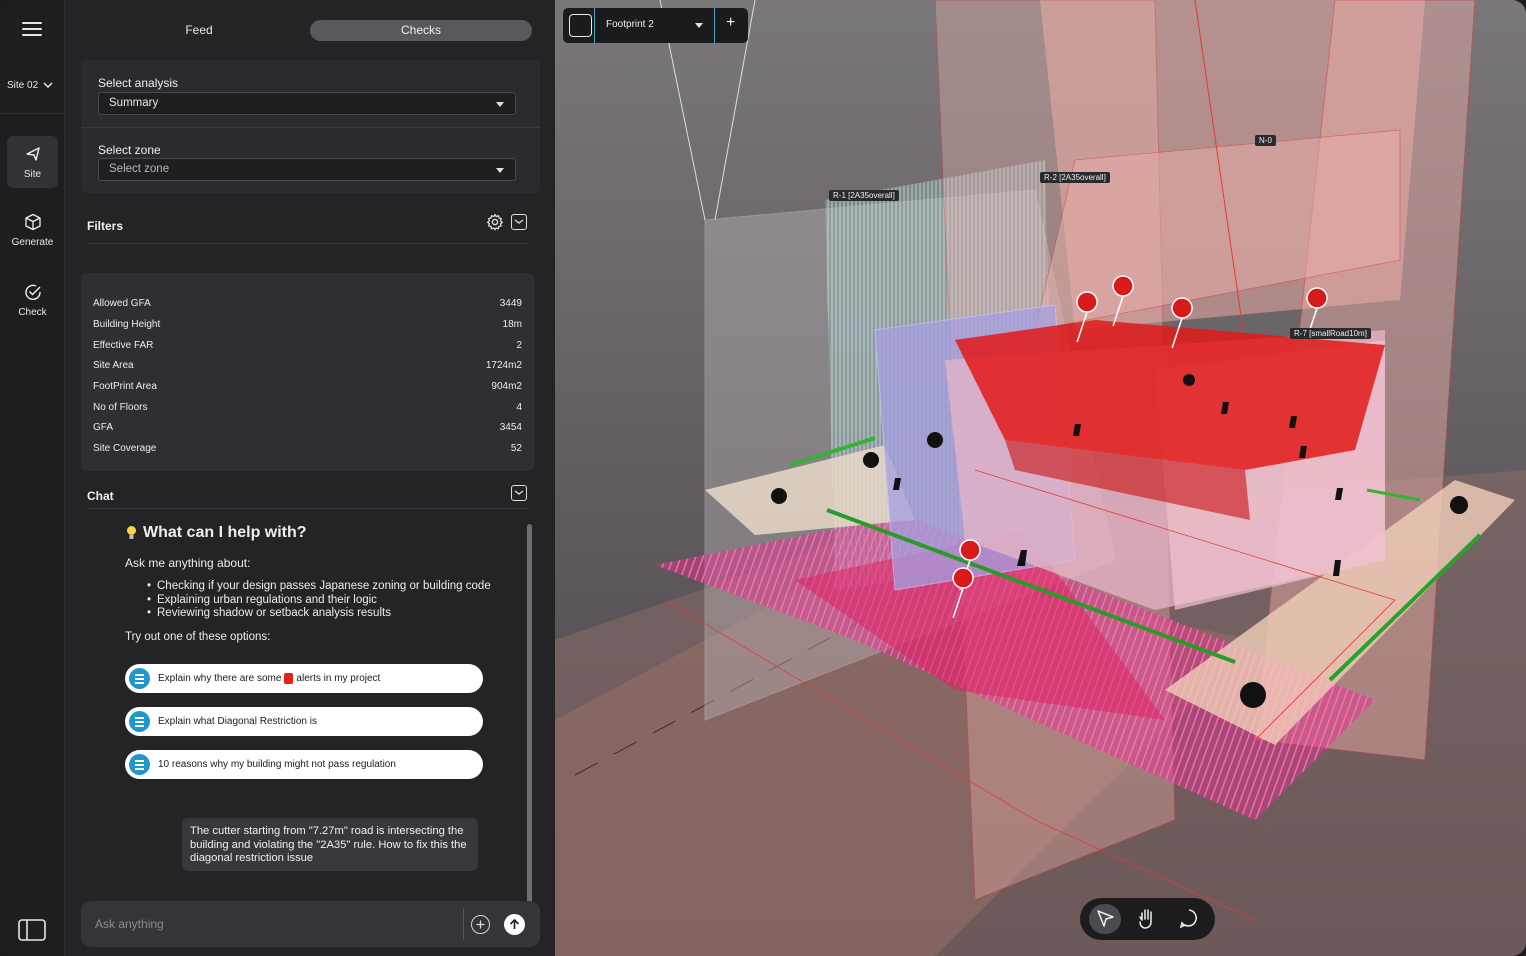 This screenshot has width=1526, height=956. Describe the element at coordinates (1330, 333) in the screenshot. I see `zone-tag-r7: R-7 [smallRoad10m]` at that location.